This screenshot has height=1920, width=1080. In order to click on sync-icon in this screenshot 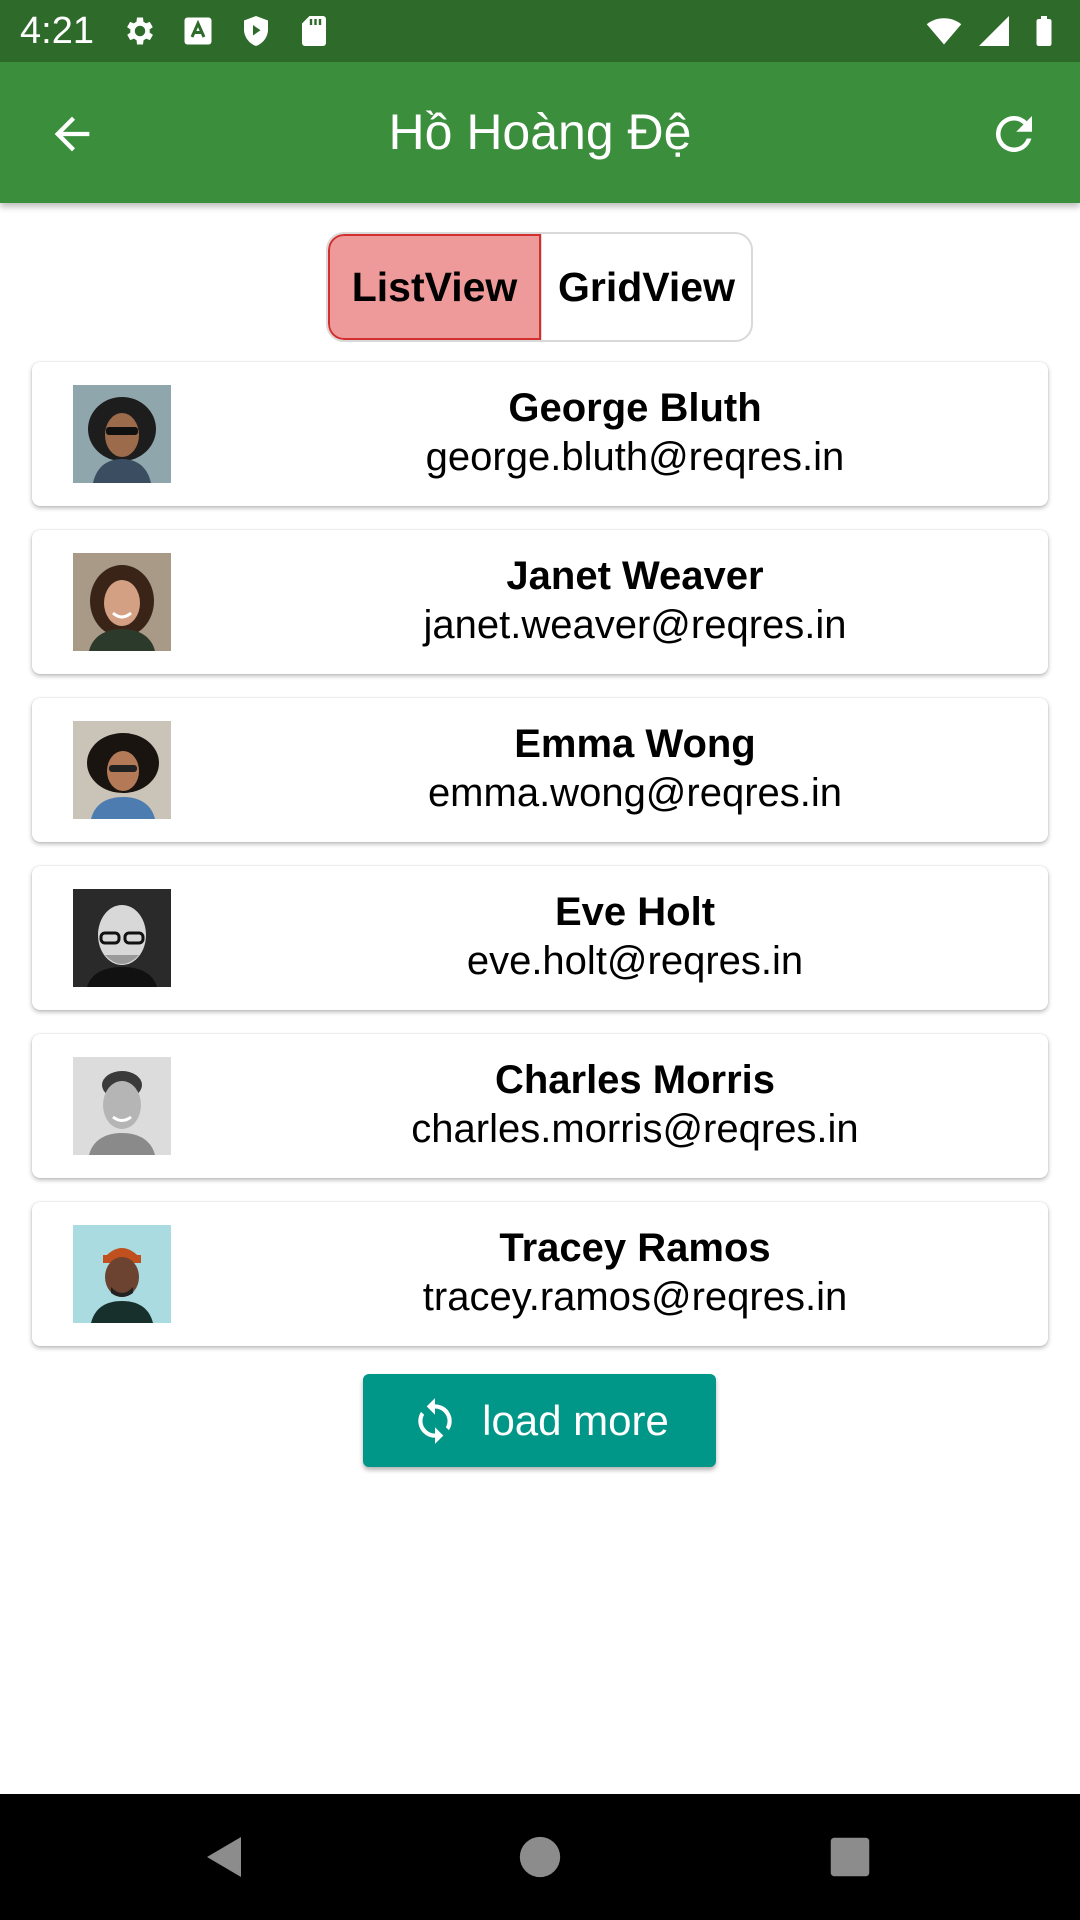, I will do `click(435, 1420)`.